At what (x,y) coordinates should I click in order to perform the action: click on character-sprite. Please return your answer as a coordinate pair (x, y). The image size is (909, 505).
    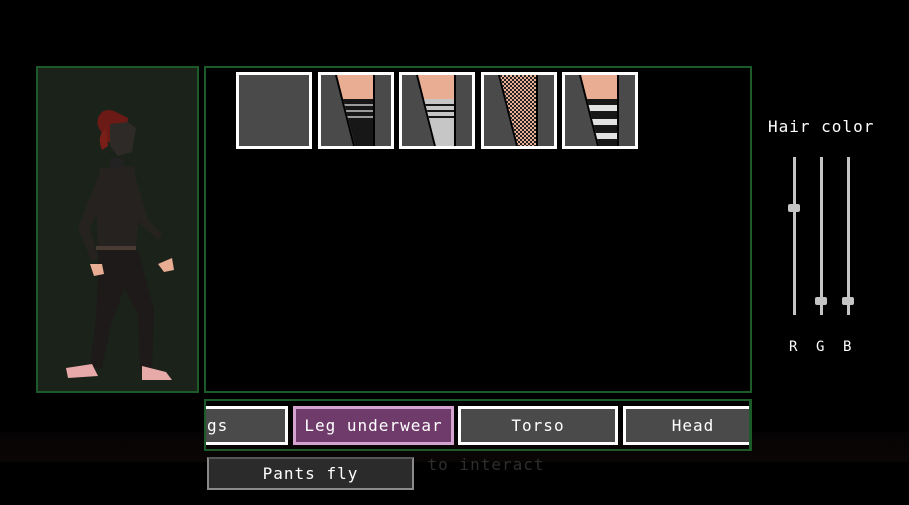
    Looking at the image, I should click on (120, 245).